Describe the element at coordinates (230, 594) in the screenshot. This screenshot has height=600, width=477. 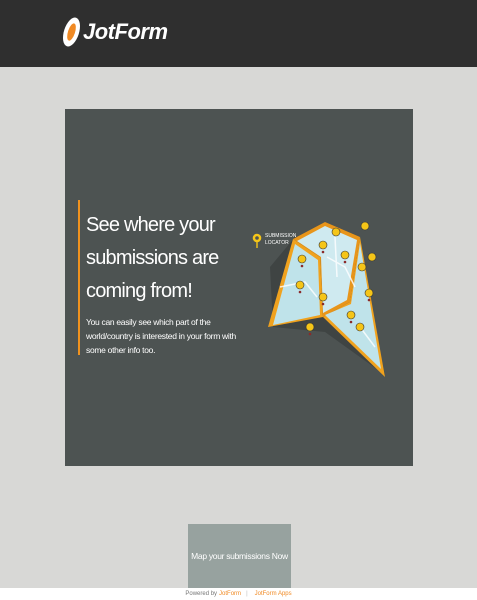
I see `jotform-link: JotForm` at that location.